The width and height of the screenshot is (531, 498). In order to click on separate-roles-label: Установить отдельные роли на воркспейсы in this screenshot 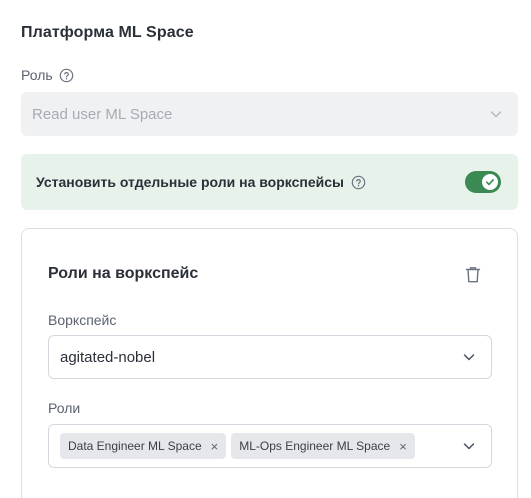, I will do `click(201, 182)`.